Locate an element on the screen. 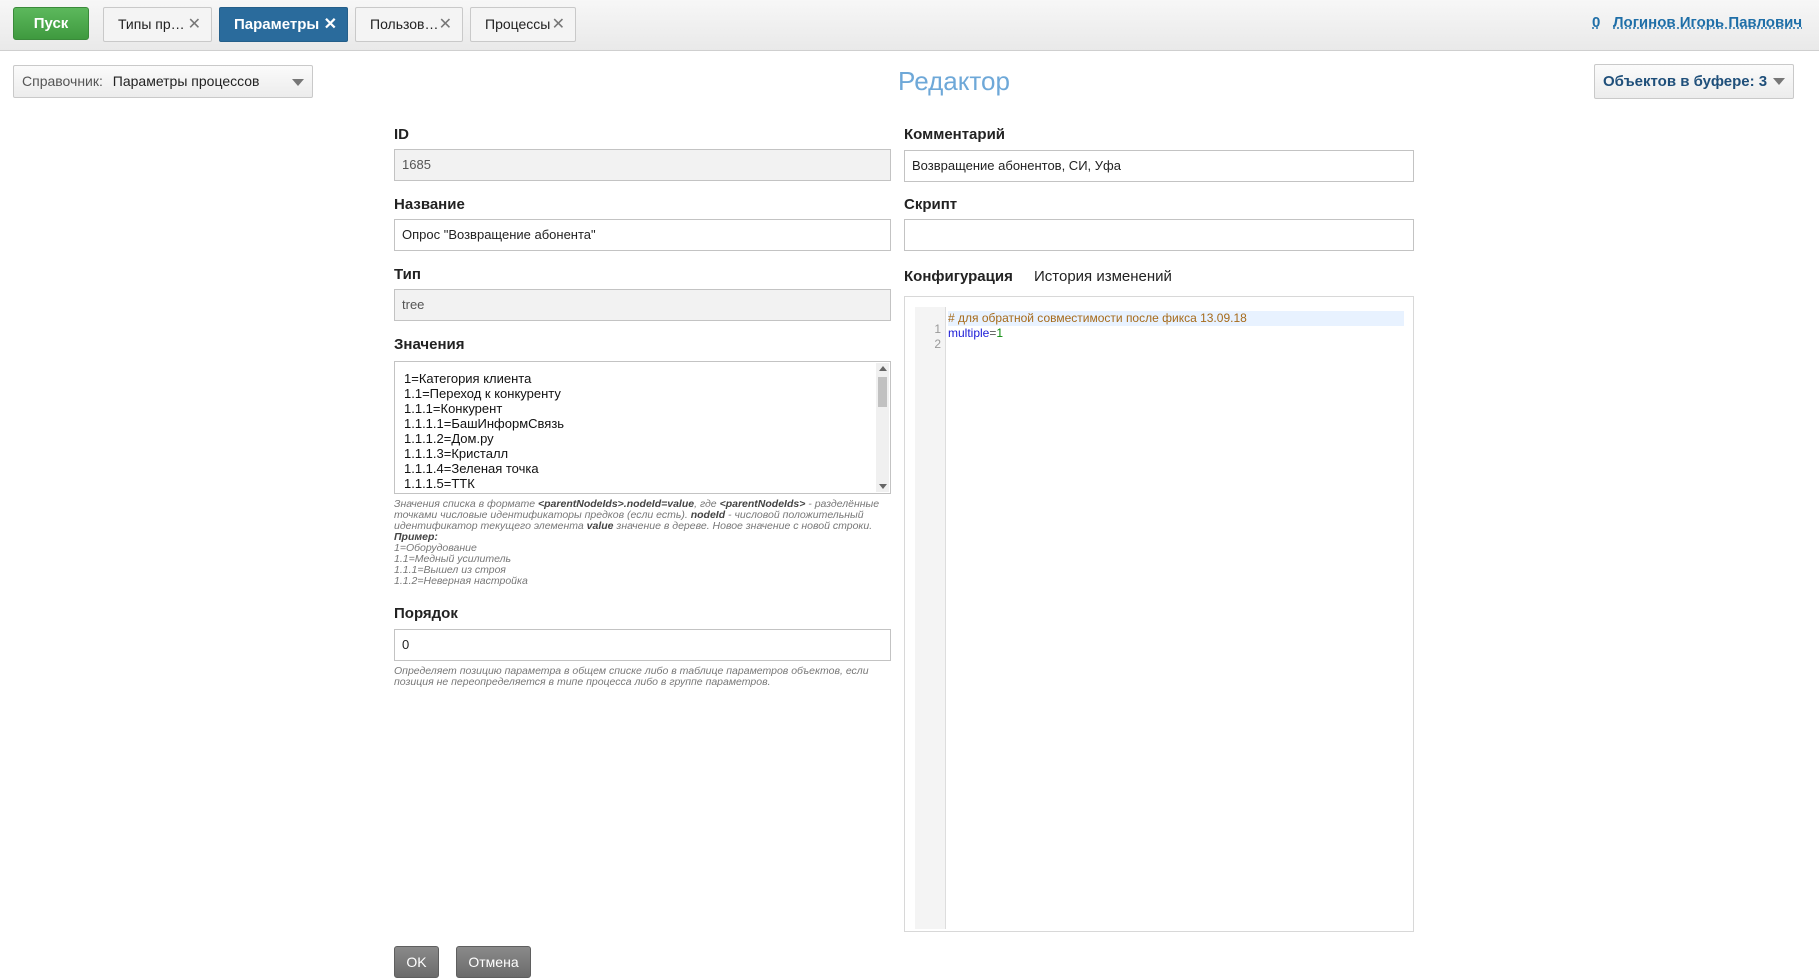  tab-users: Пользов… ✕ is located at coordinates (409, 24).